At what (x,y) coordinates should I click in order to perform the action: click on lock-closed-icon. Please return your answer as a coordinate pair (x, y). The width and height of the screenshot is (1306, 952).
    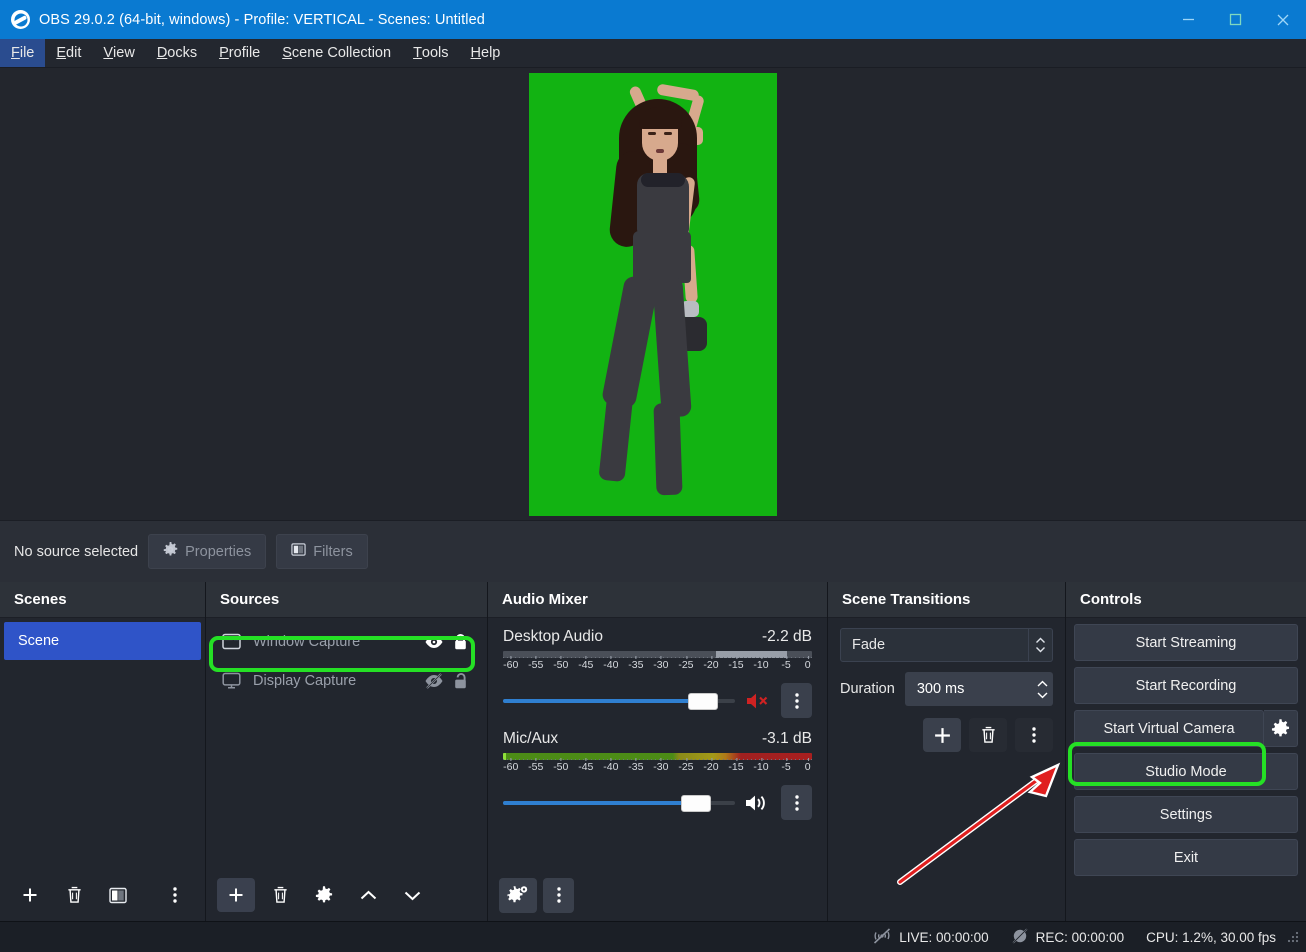
    Looking at the image, I should click on (460, 642).